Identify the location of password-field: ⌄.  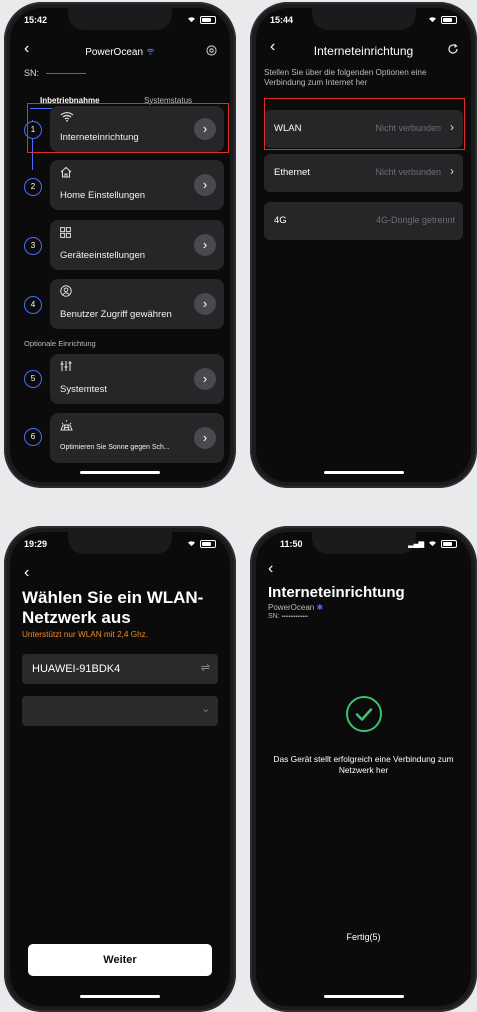
(120, 711).